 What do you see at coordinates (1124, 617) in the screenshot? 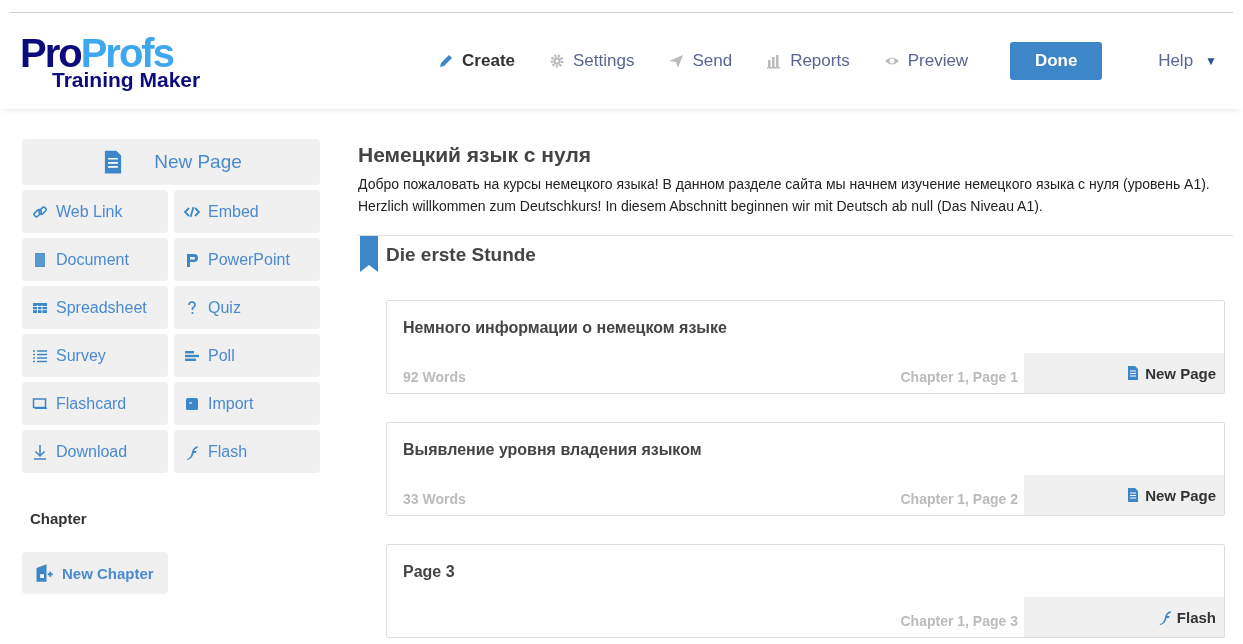
I see `page-type-button: Flash` at bounding box center [1124, 617].